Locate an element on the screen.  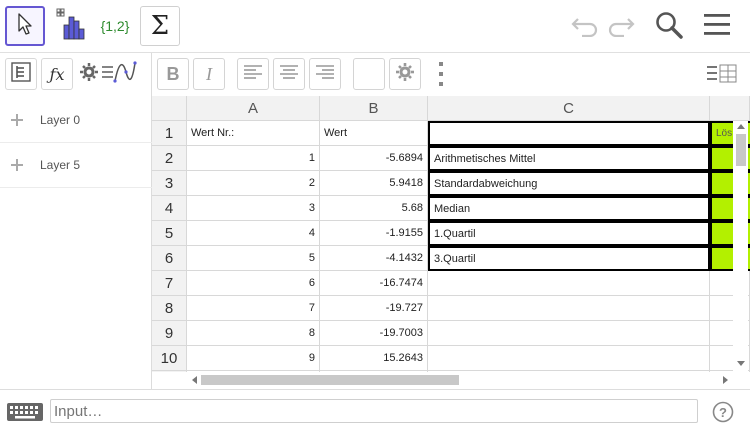
input-bar: ? is located at coordinates (375, 411).